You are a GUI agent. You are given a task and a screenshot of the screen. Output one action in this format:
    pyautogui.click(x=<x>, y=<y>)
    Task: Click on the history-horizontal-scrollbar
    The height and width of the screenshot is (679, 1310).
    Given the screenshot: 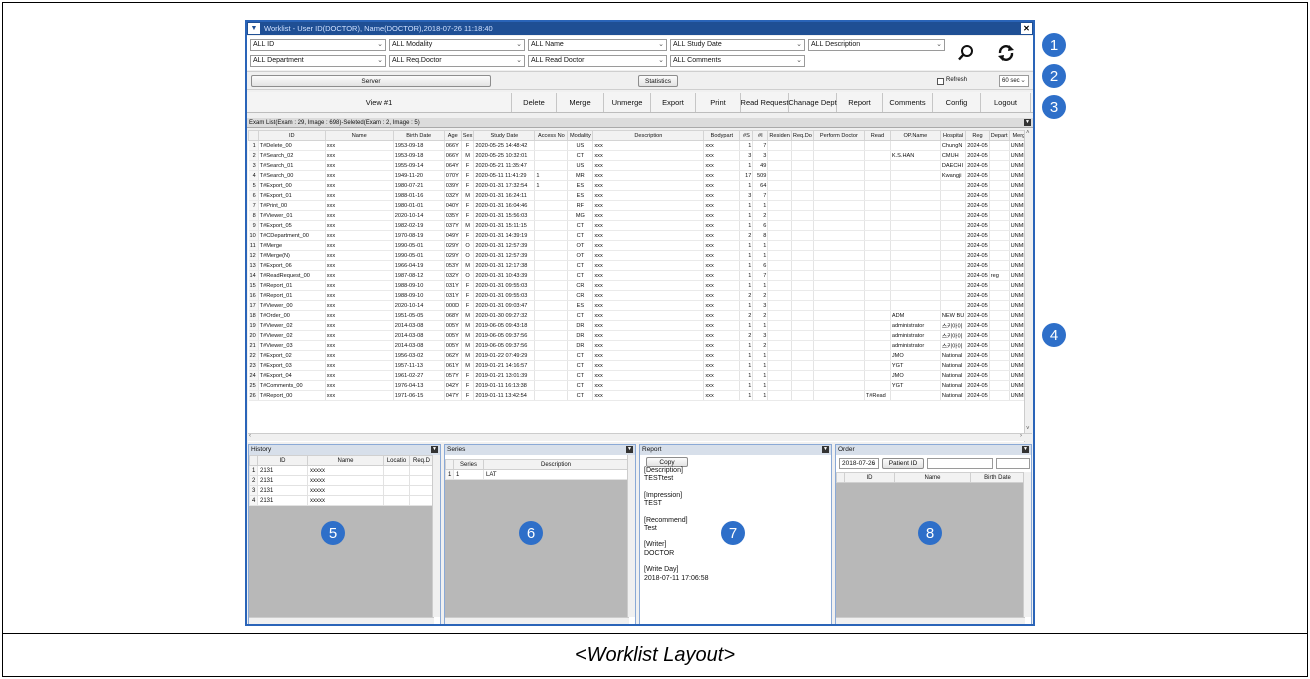 What is the action you would take?
    pyautogui.click(x=341, y=620)
    